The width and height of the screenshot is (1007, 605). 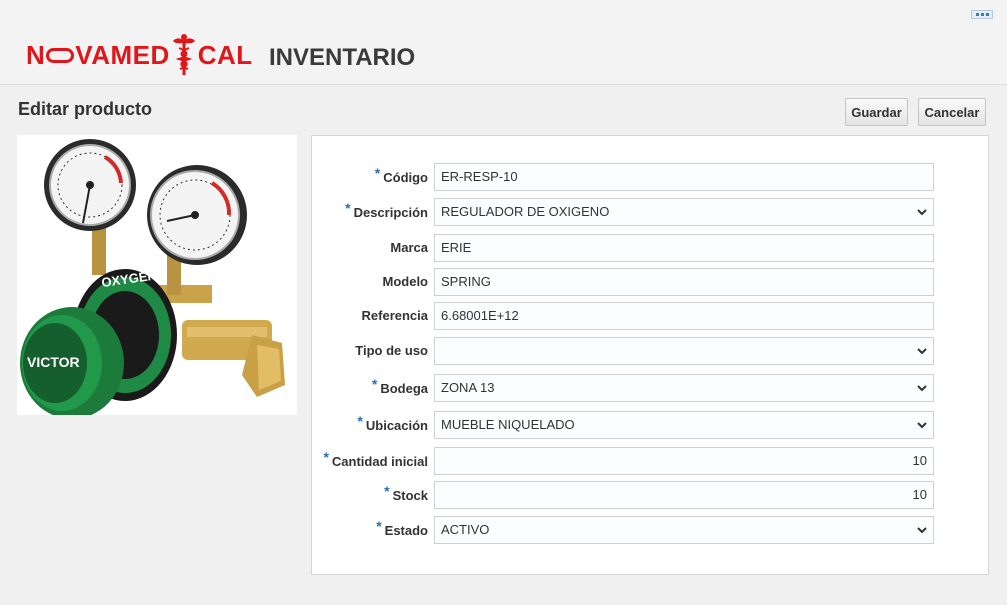 I want to click on form-row-referencia: Referencia 6.68001E+12, so click(x=651, y=316).